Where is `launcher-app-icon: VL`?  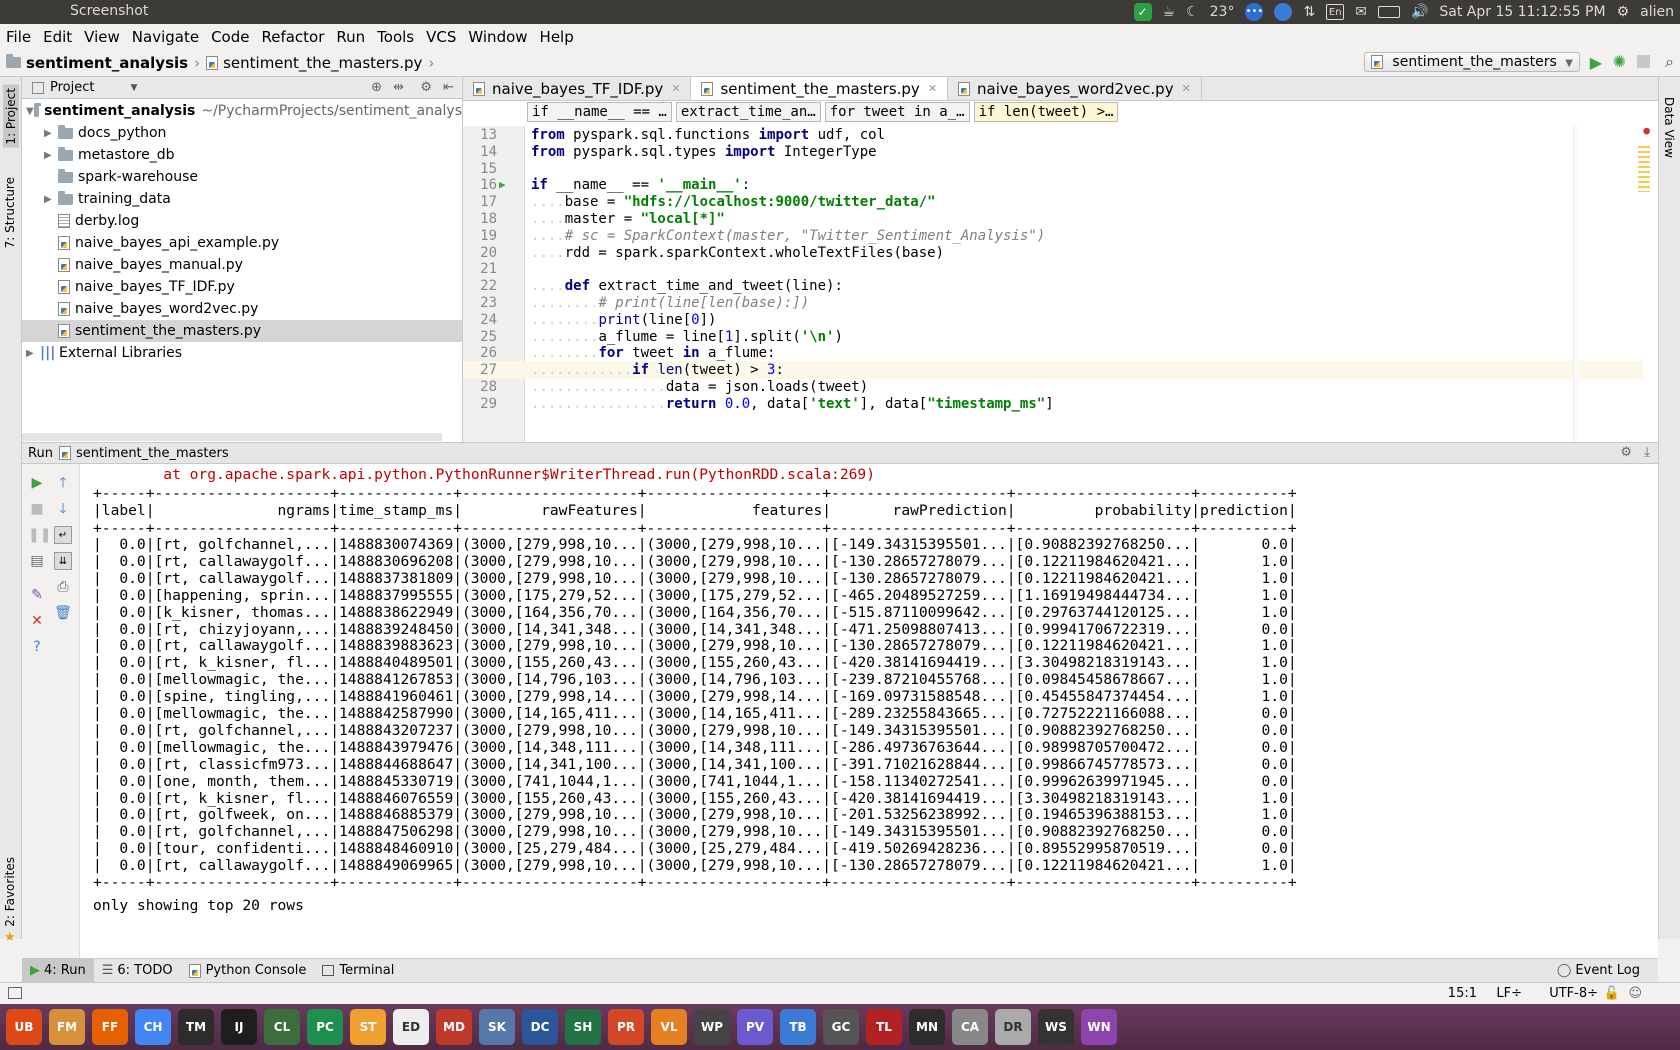
launcher-app-icon: VL is located at coordinates (669, 1027).